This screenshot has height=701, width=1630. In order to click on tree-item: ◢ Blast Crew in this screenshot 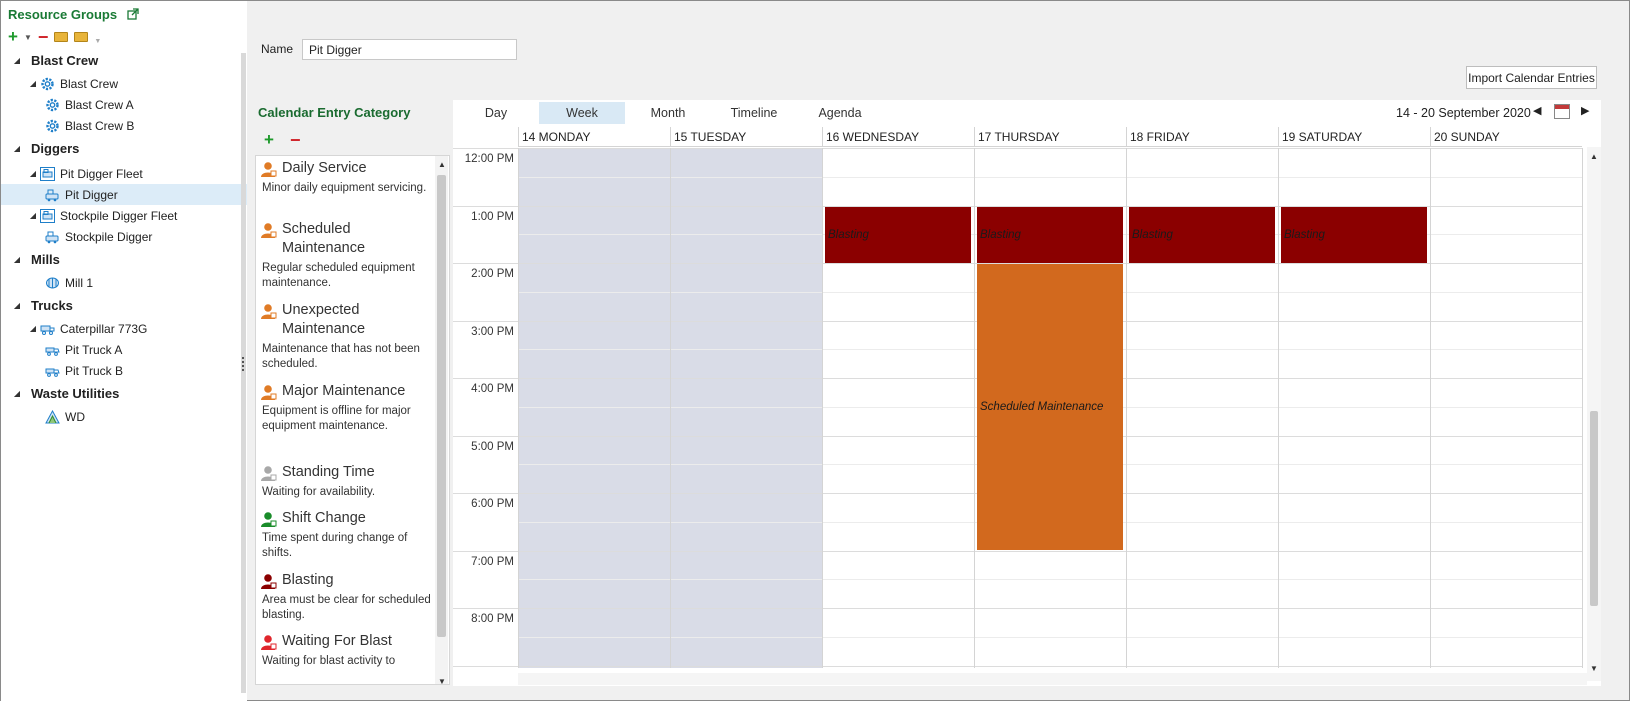, I will do `click(124, 83)`.